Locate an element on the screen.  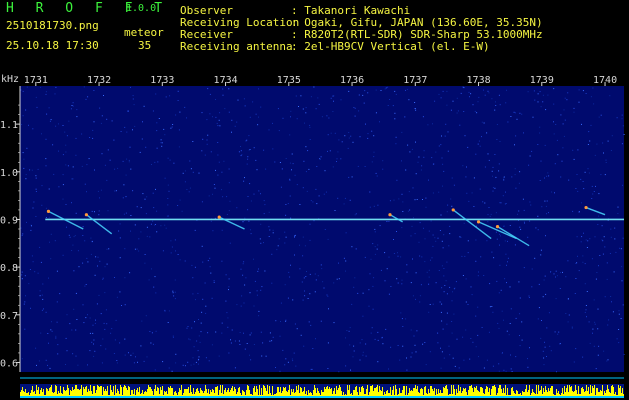
y-tick-label: 1.1 is located at coordinates (9, 125).